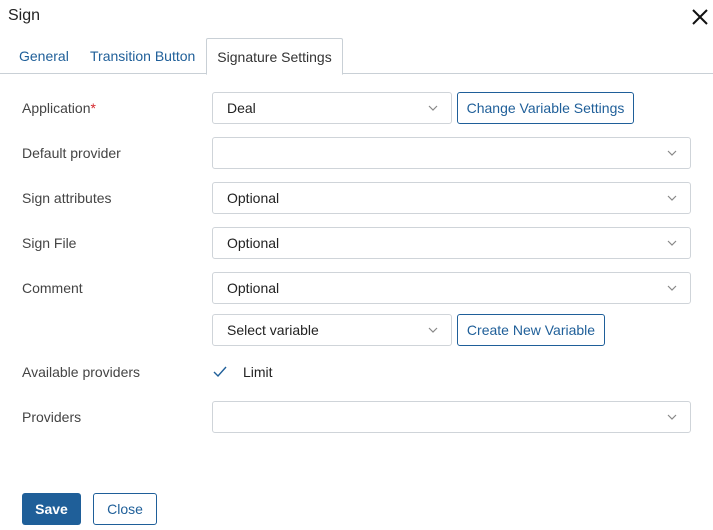 Image resolution: width=713 pixels, height=530 pixels. What do you see at coordinates (241, 108) in the screenshot?
I see `application-select-value: Deal` at bounding box center [241, 108].